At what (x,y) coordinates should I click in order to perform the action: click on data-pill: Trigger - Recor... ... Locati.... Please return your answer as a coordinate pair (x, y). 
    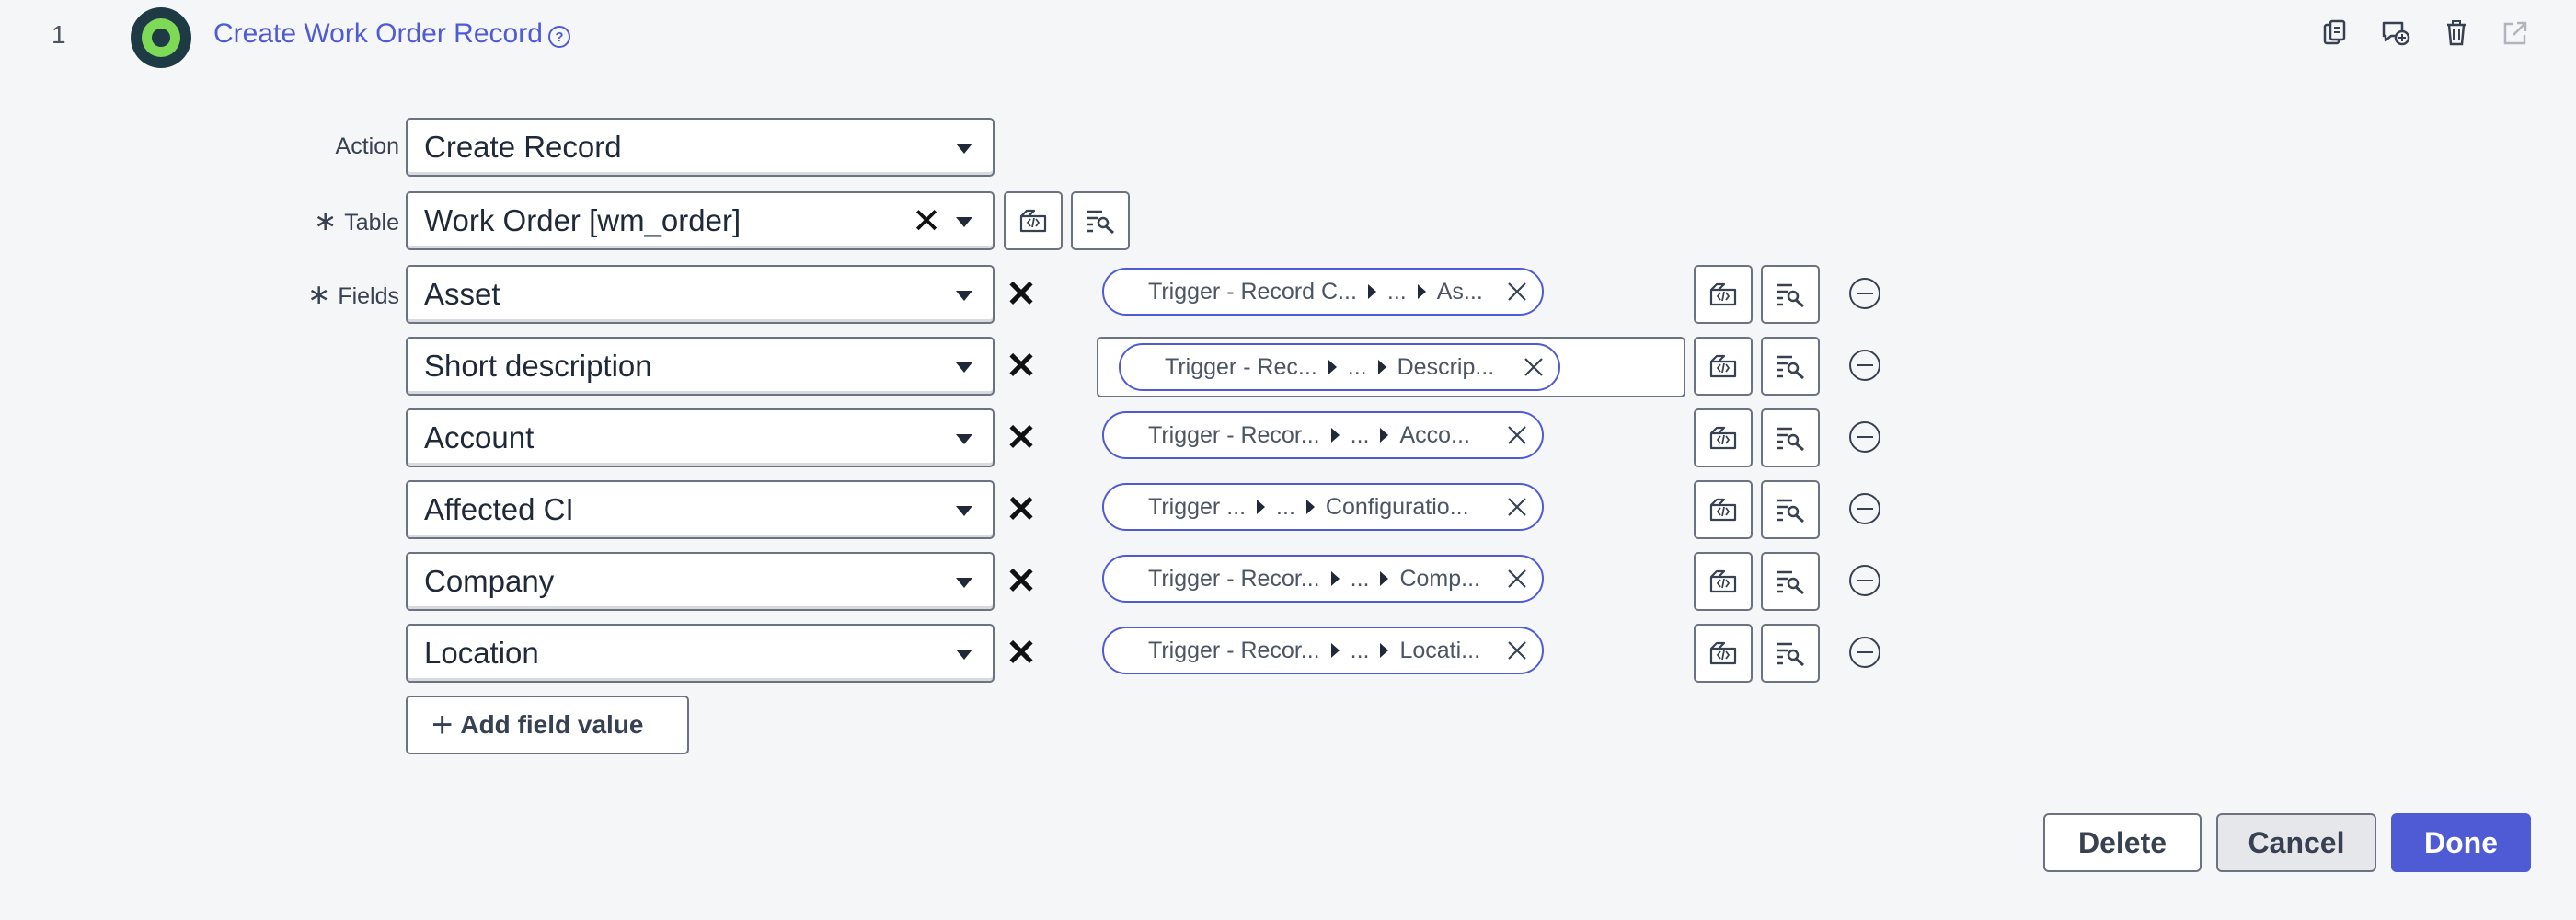
    Looking at the image, I should click on (1323, 650).